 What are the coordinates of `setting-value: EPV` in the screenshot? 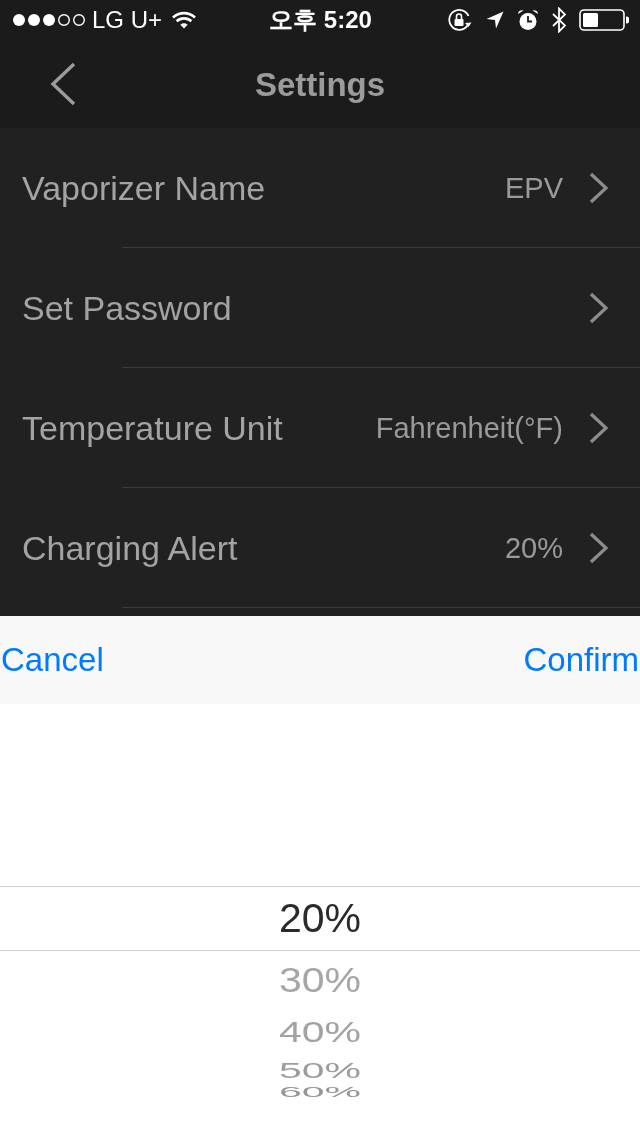 It's located at (533, 188).